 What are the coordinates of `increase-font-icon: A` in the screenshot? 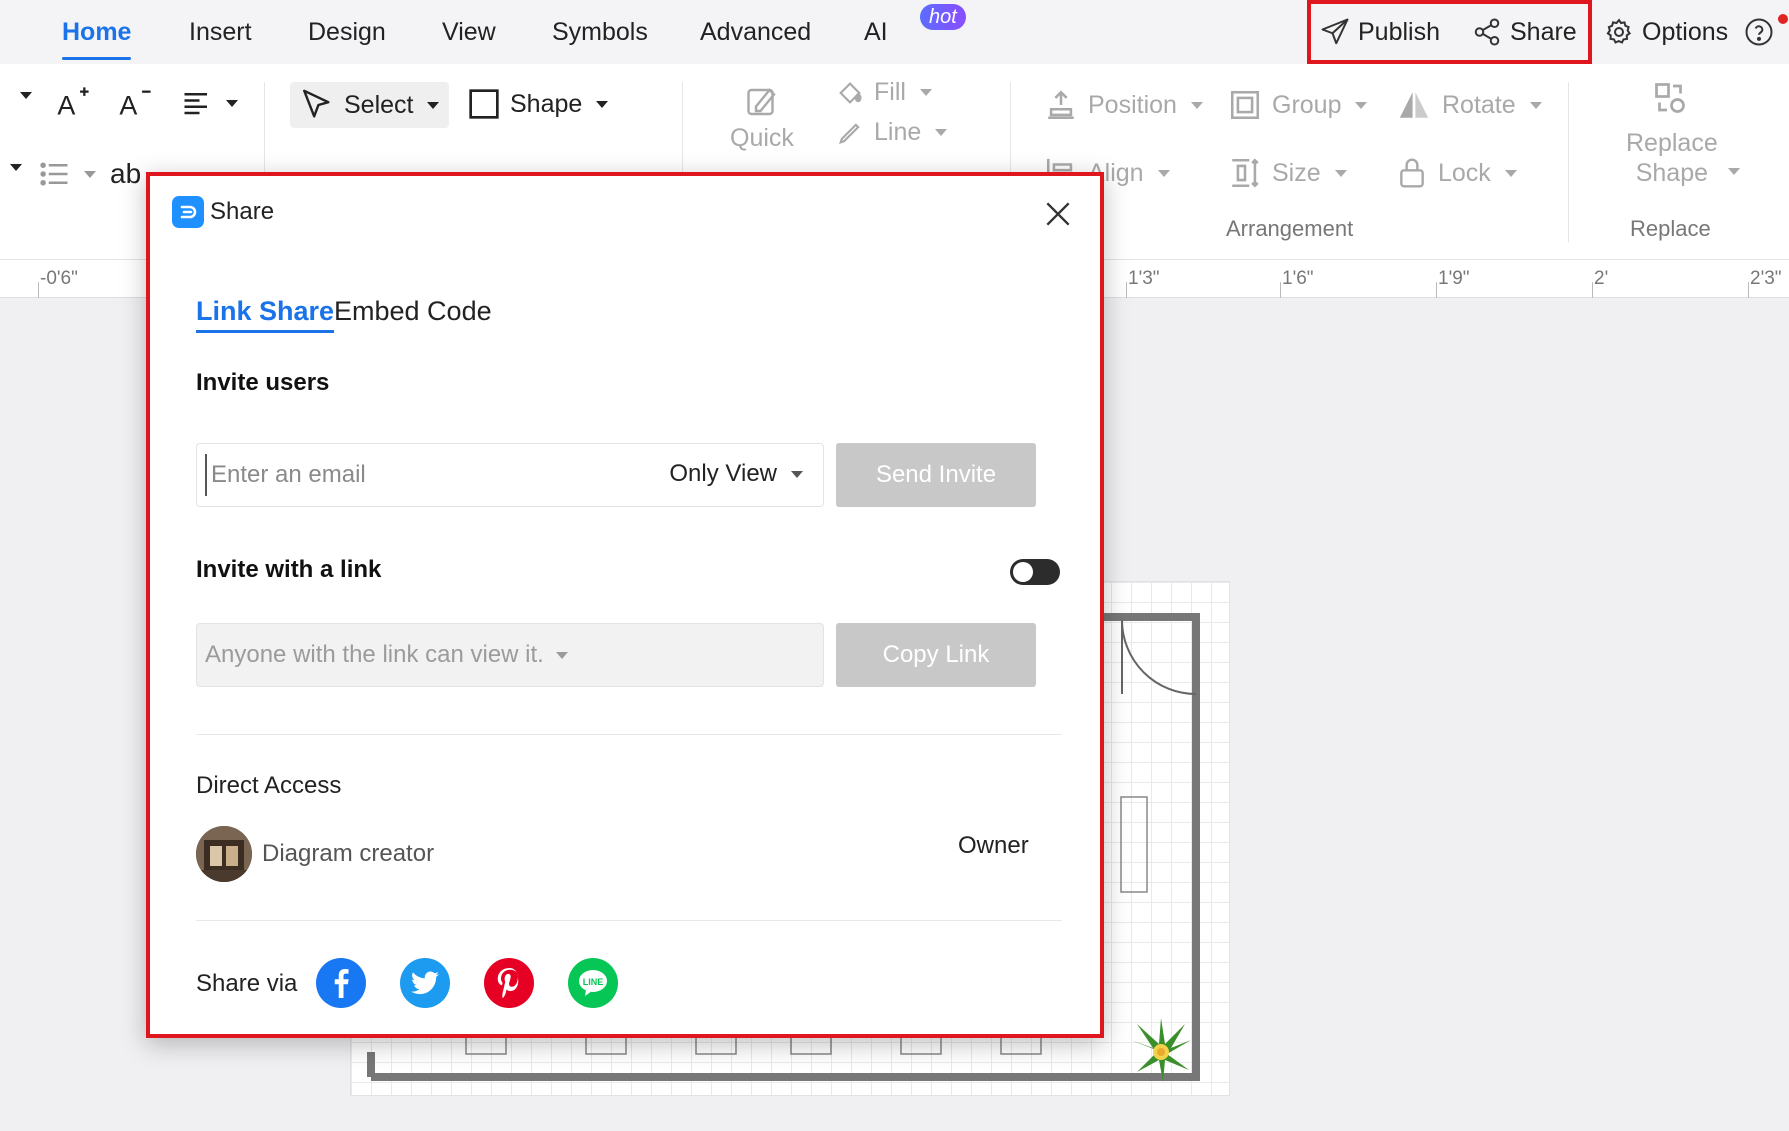 It's located at (73, 103).